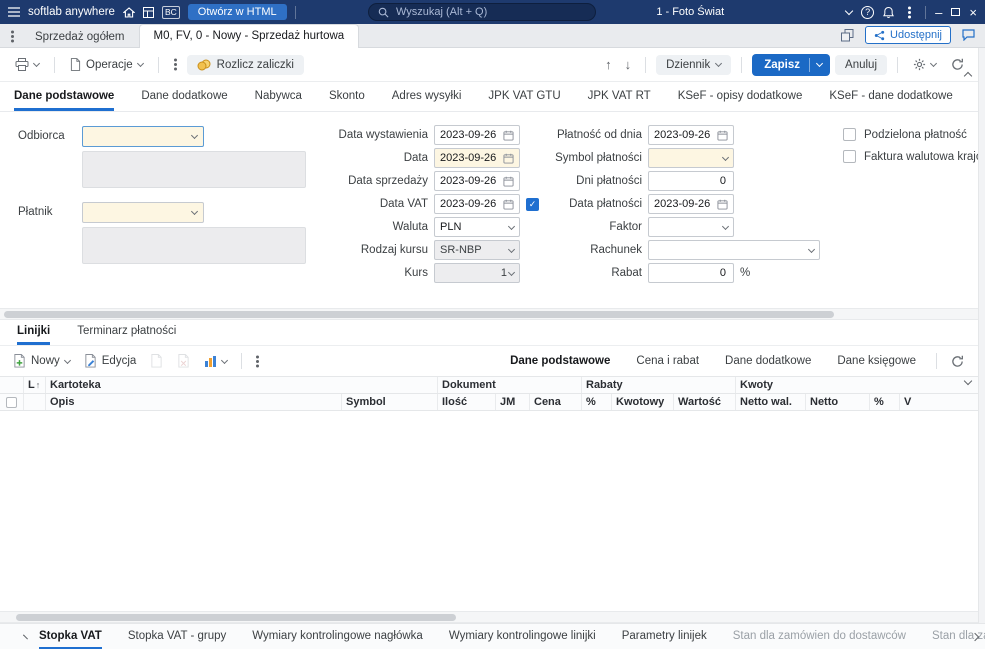  I want to click on topbar-kebab-icon, so click(910, 12).